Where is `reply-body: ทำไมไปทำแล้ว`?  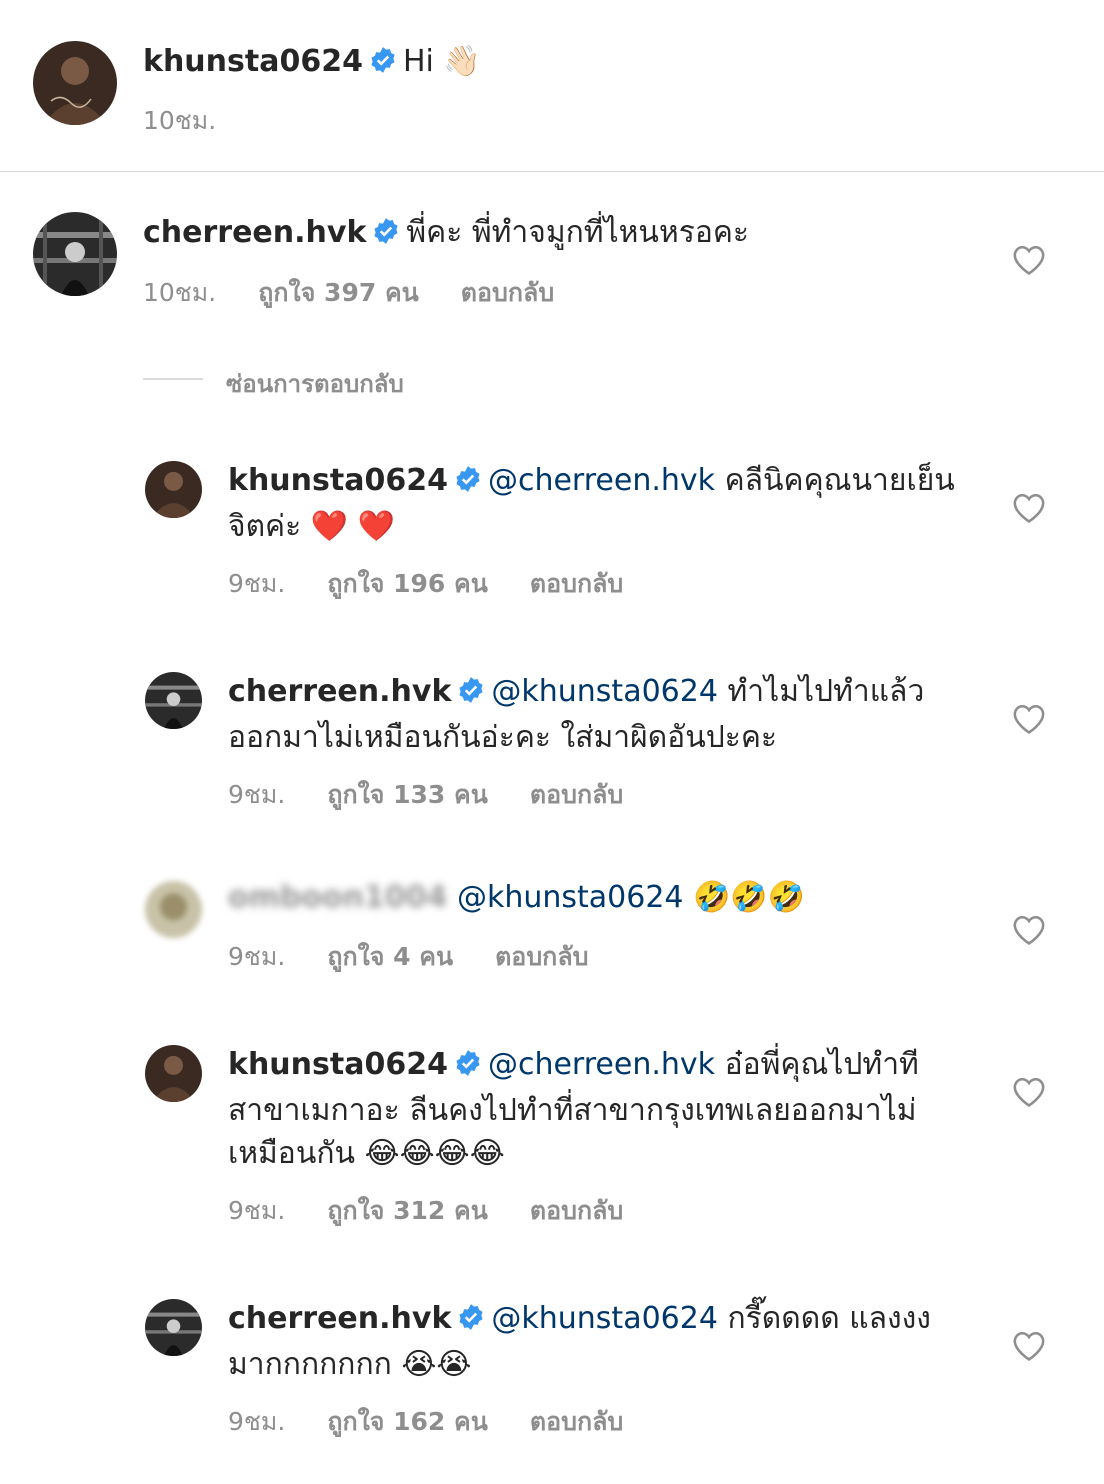 reply-body: ทำไมไปทำแล้ว is located at coordinates (826, 691).